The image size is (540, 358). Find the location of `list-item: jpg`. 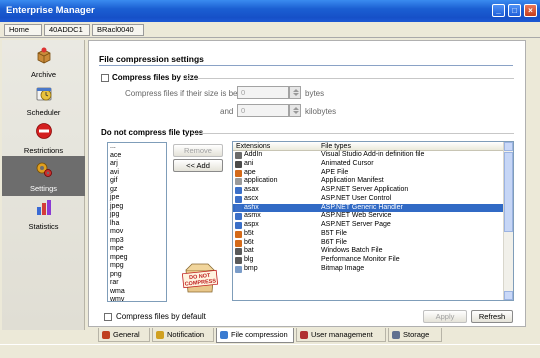

list-item: jpg is located at coordinates (137, 215).